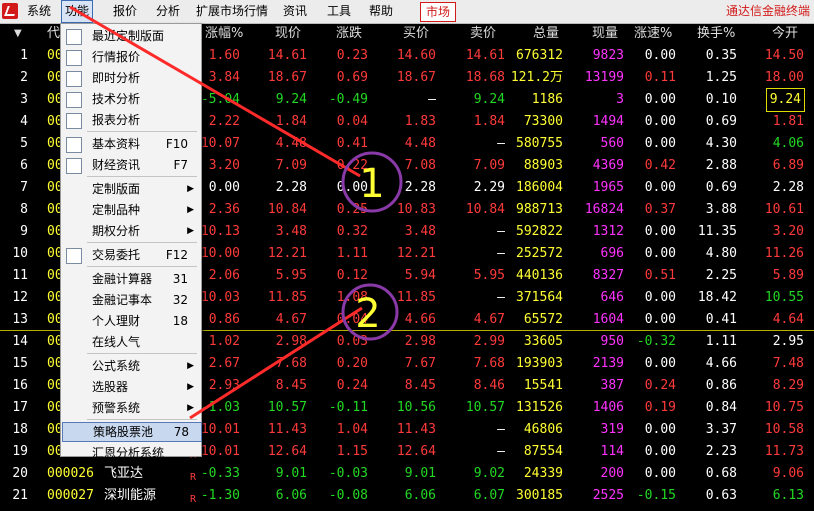 The image size is (814, 511). Describe the element at coordinates (110, 387) in the screenshot. I see `menu-item-label: 选股器` at that location.